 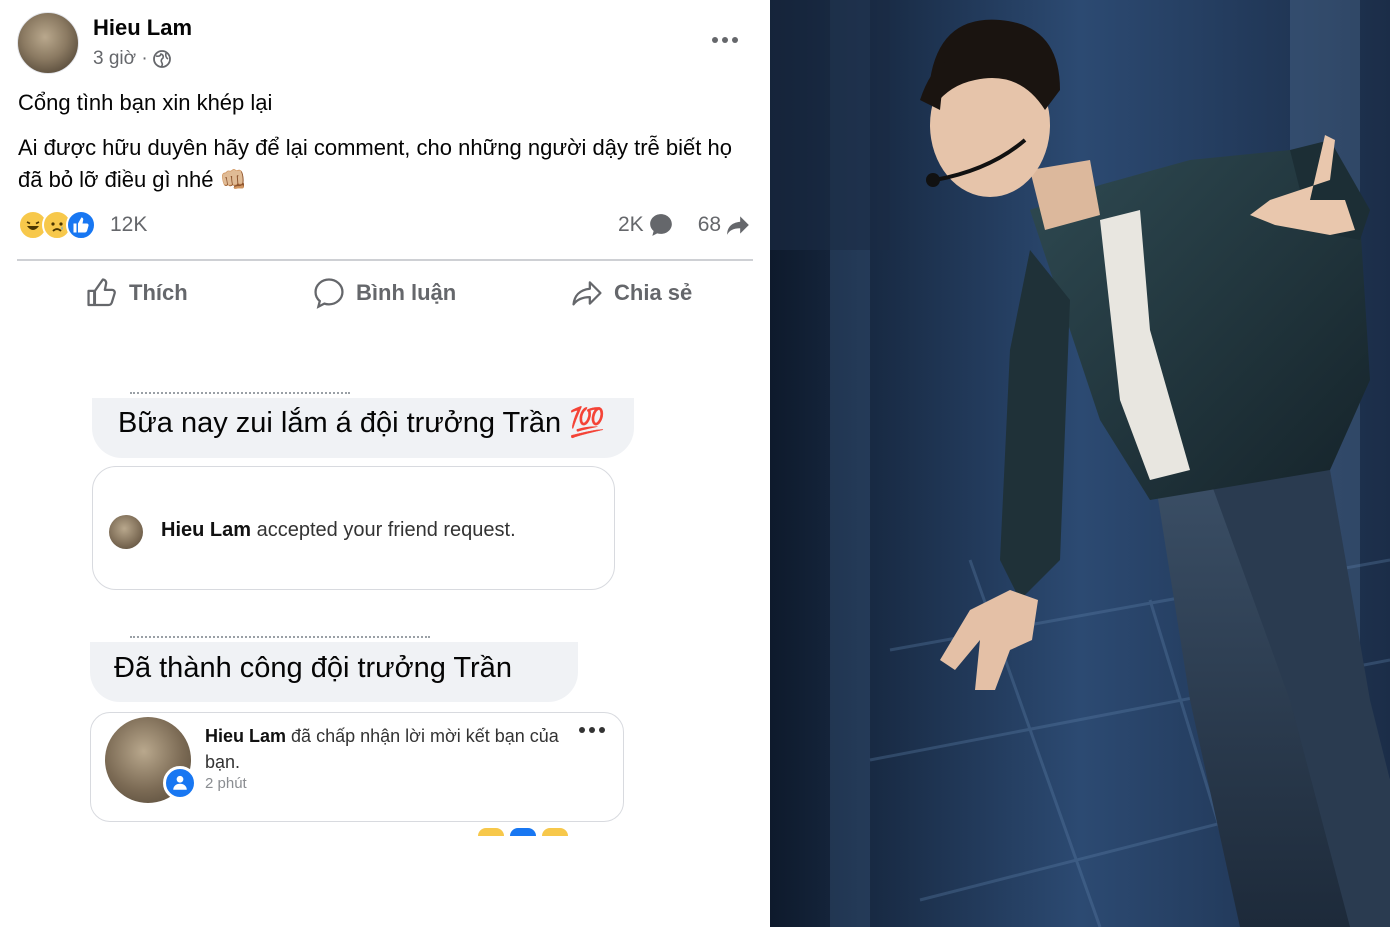 I want to click on like-icon, so click(x=81, y=225).